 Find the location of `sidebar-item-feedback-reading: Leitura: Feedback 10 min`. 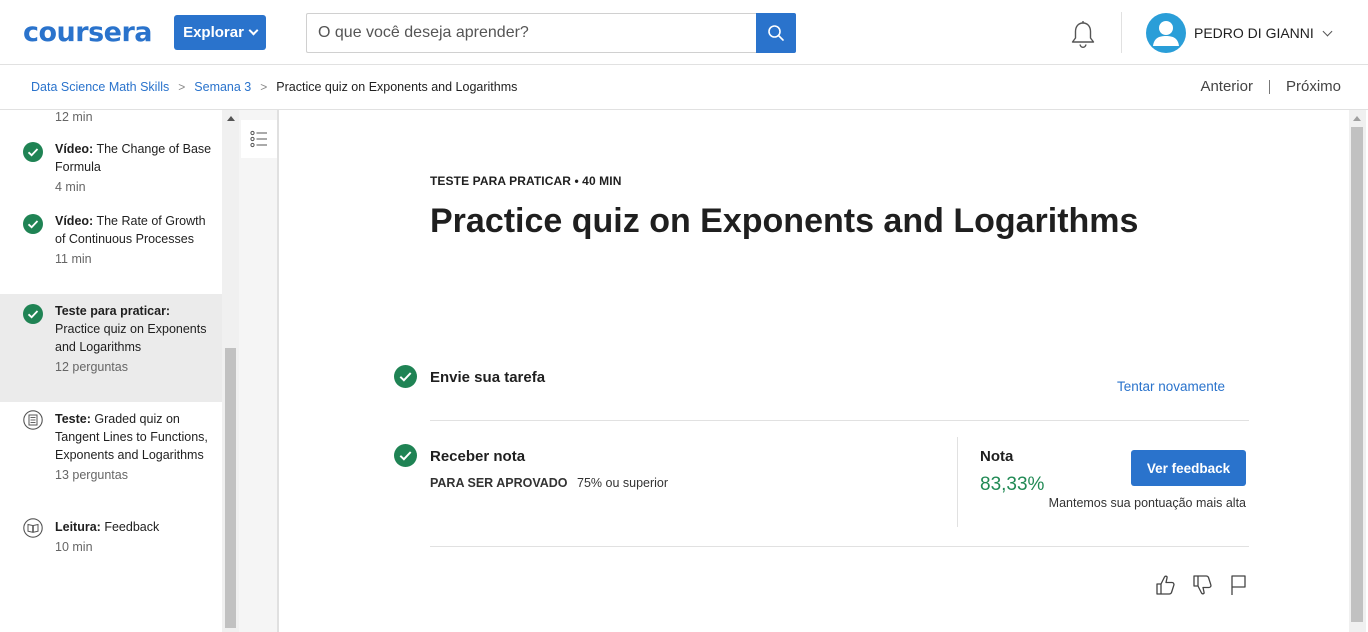

sidebar-item-feedback-reading: Leitura: Feedback 10 min is located at coordinates (111, 537).